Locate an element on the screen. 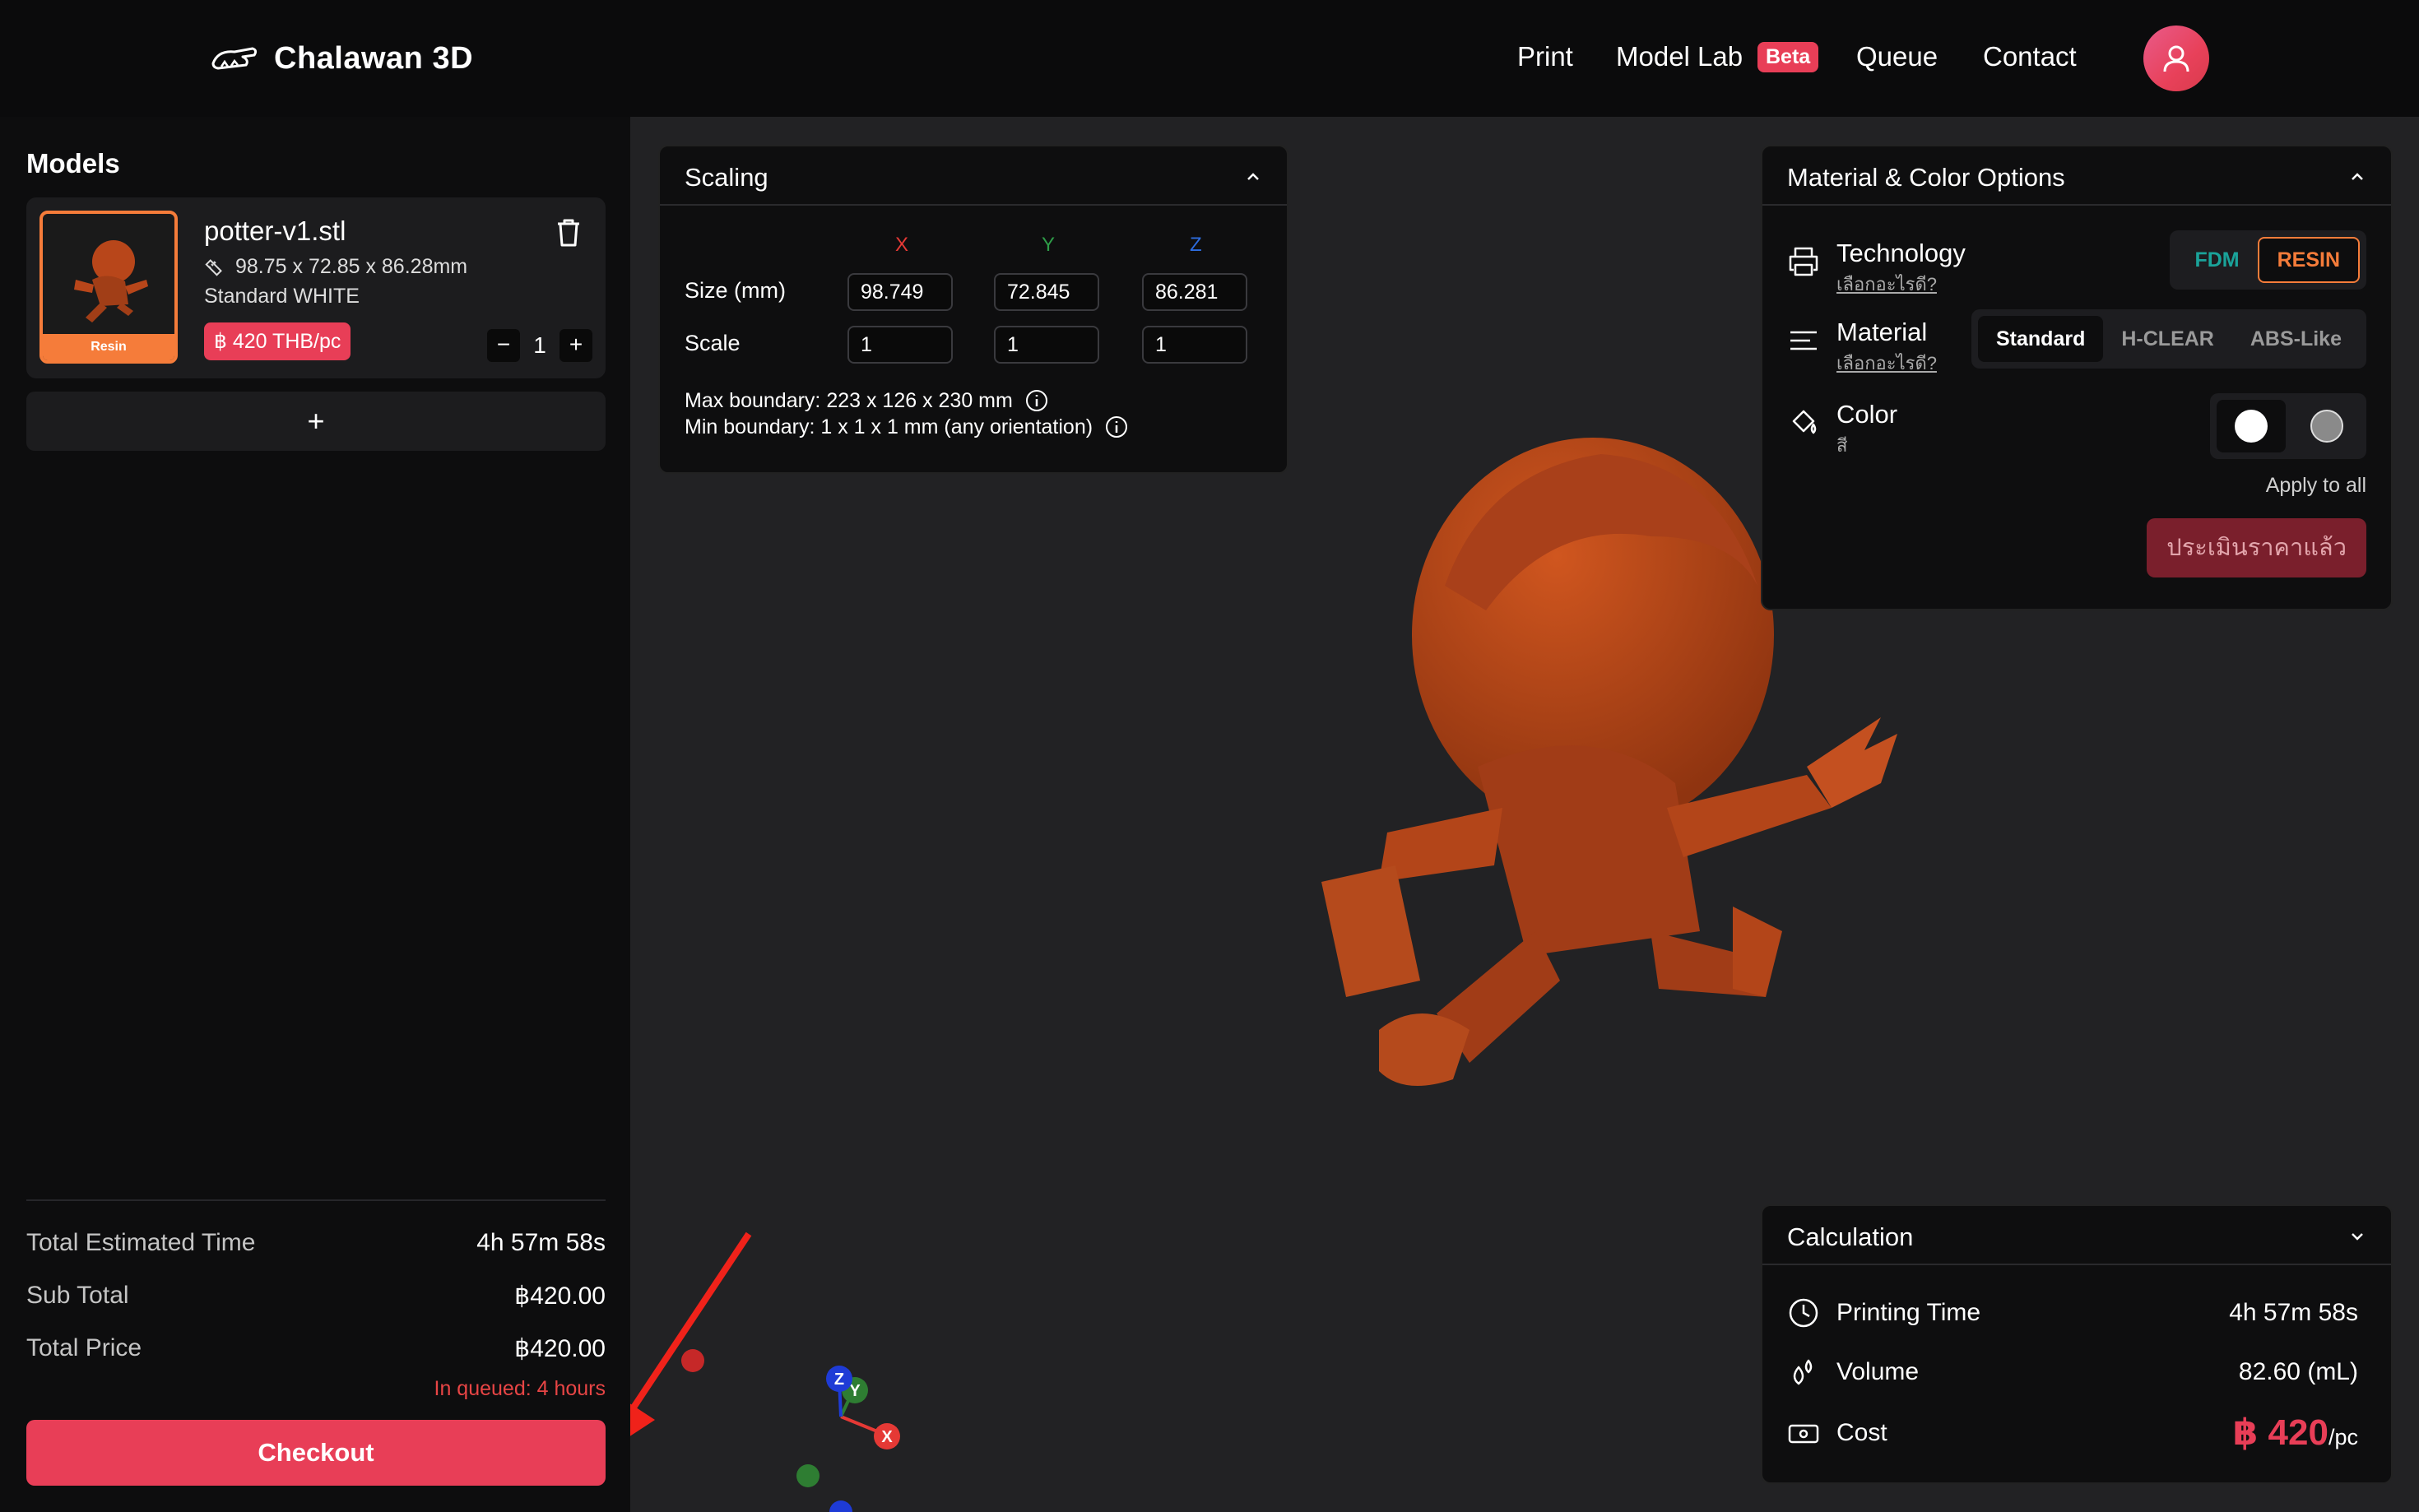 This screenshot has height=1512, width=2419. axis-y-label: Y is located at coordinates (1049, 245).